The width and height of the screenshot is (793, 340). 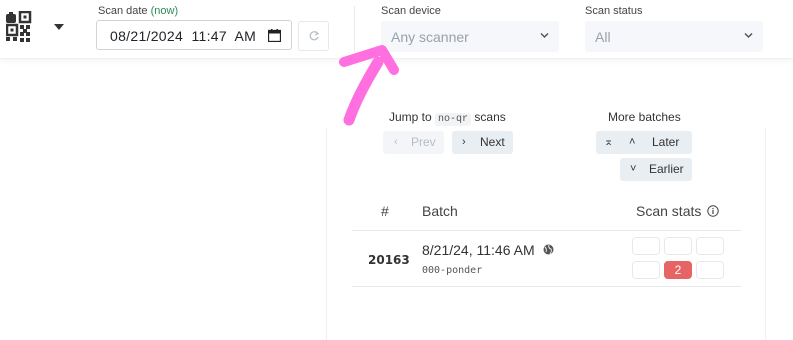 I want to click on refresh-icon, so click(x=314, y=36).